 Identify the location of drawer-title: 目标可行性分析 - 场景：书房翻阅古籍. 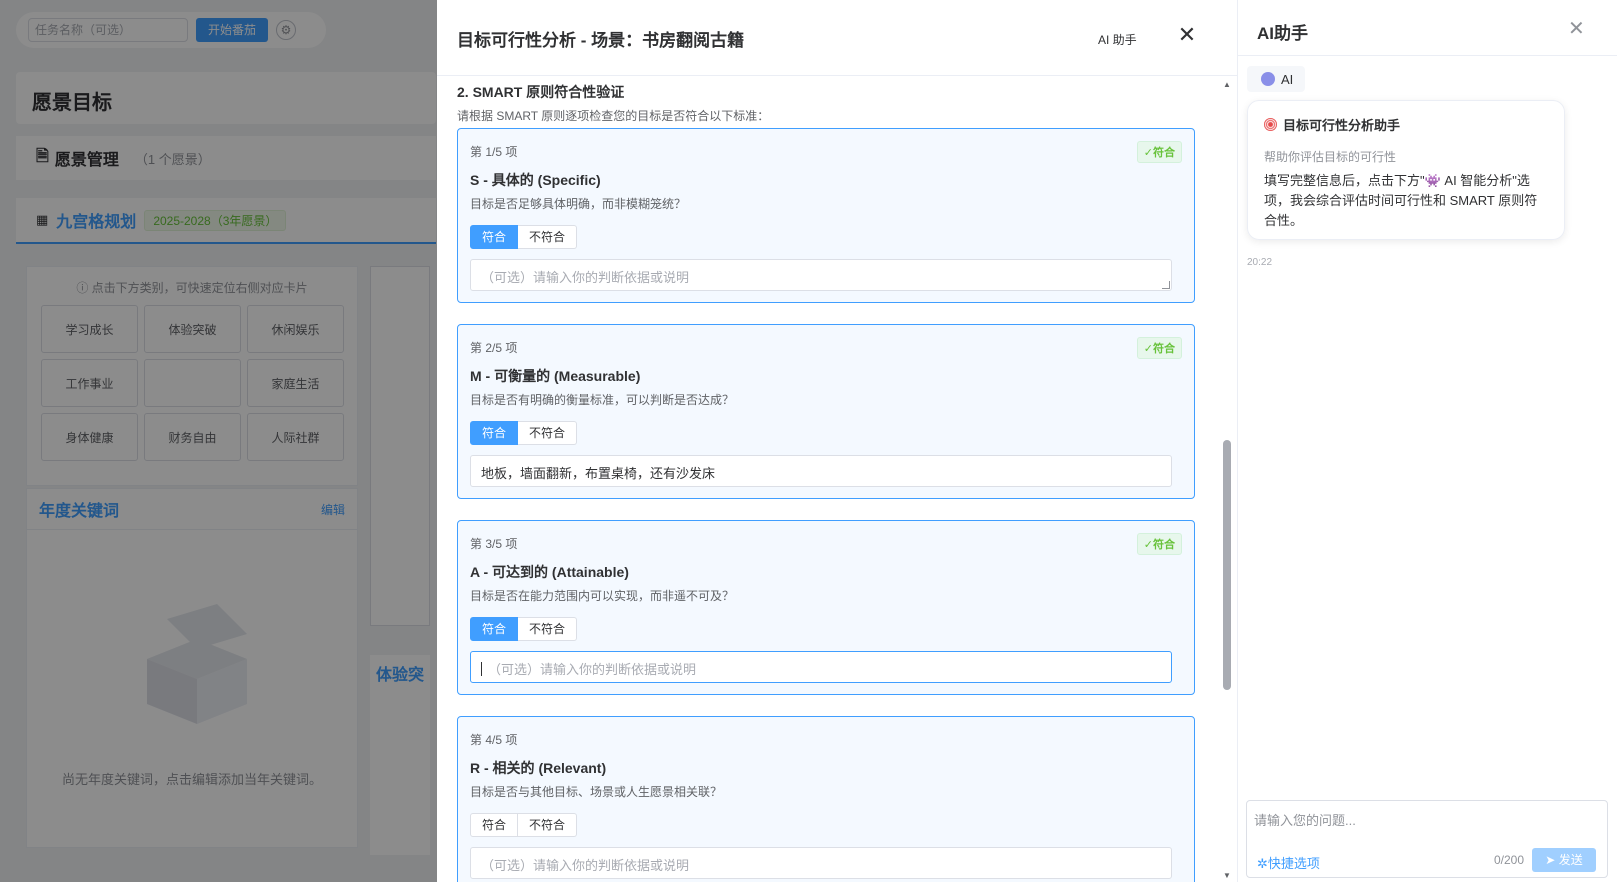
(601, 40).